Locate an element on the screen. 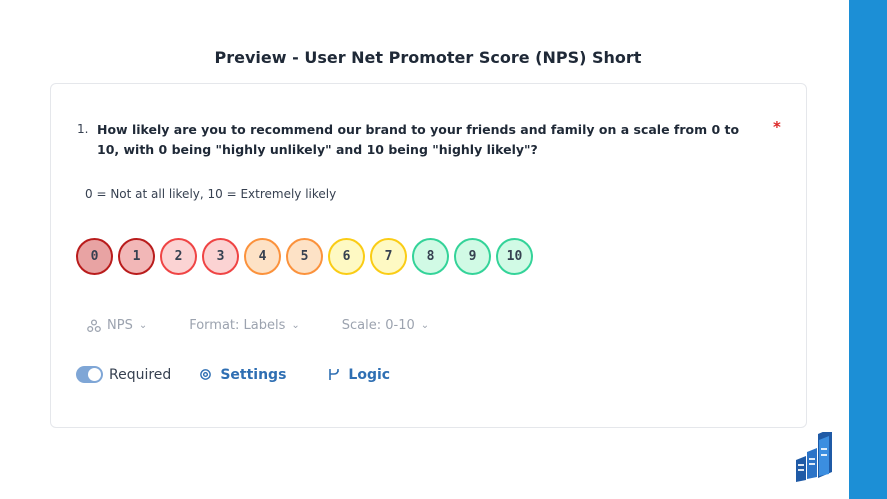 The image size is (887, 499). logic-label: Logic is located at coordinates (369, 374).